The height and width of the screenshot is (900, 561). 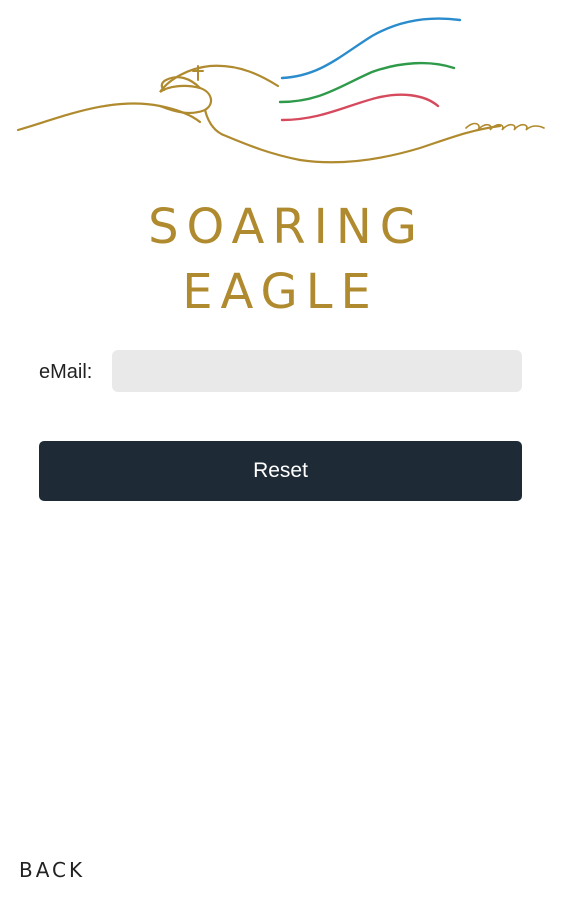 I want to click on brand-name-line2: EAGLE, so click(x=280, y=292).